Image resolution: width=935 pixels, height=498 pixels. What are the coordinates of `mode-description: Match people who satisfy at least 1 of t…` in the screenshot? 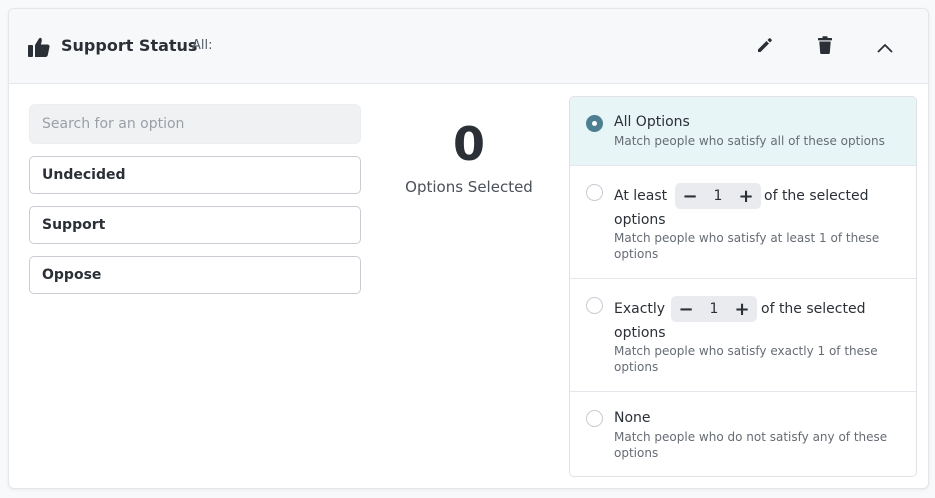 It's located at (747, 246).